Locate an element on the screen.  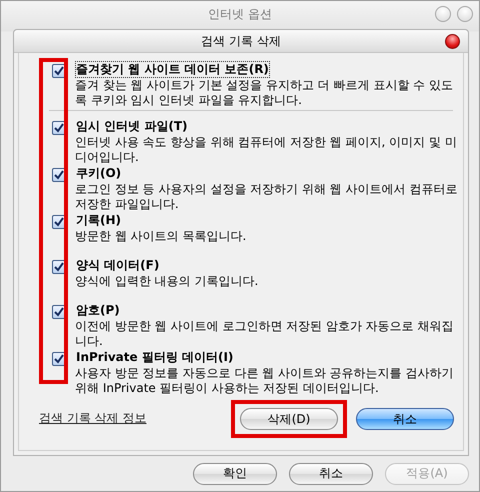
window-title: 인터넷 옵션 is located at coordinates (240, 14).